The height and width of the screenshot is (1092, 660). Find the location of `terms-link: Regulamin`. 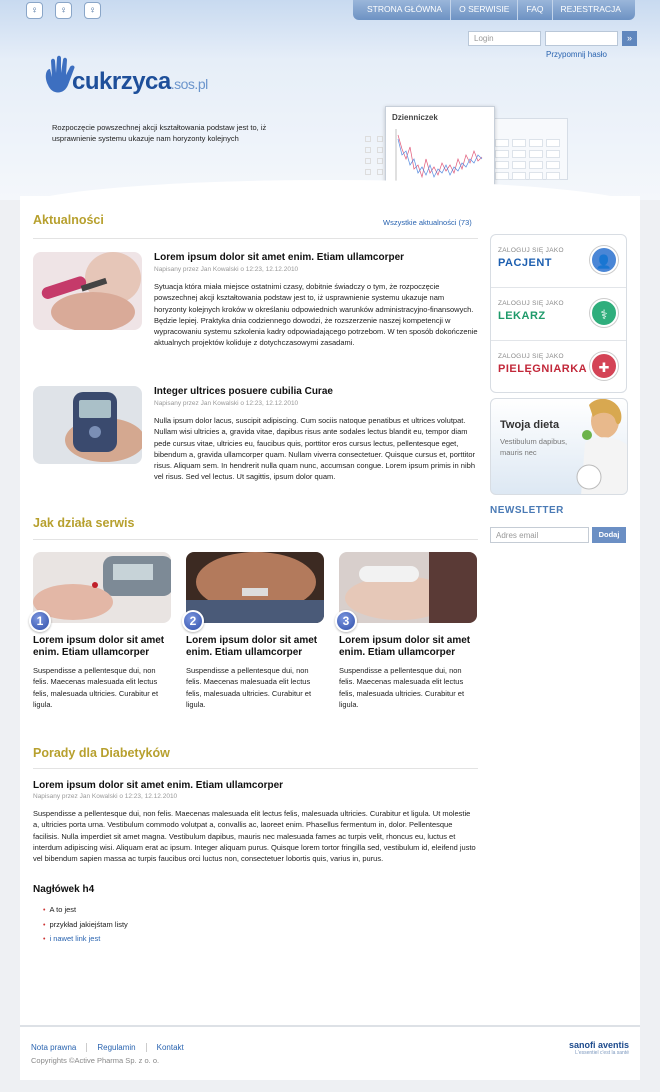

terms-link: Regulamin is located at coordinates (115, 1047).